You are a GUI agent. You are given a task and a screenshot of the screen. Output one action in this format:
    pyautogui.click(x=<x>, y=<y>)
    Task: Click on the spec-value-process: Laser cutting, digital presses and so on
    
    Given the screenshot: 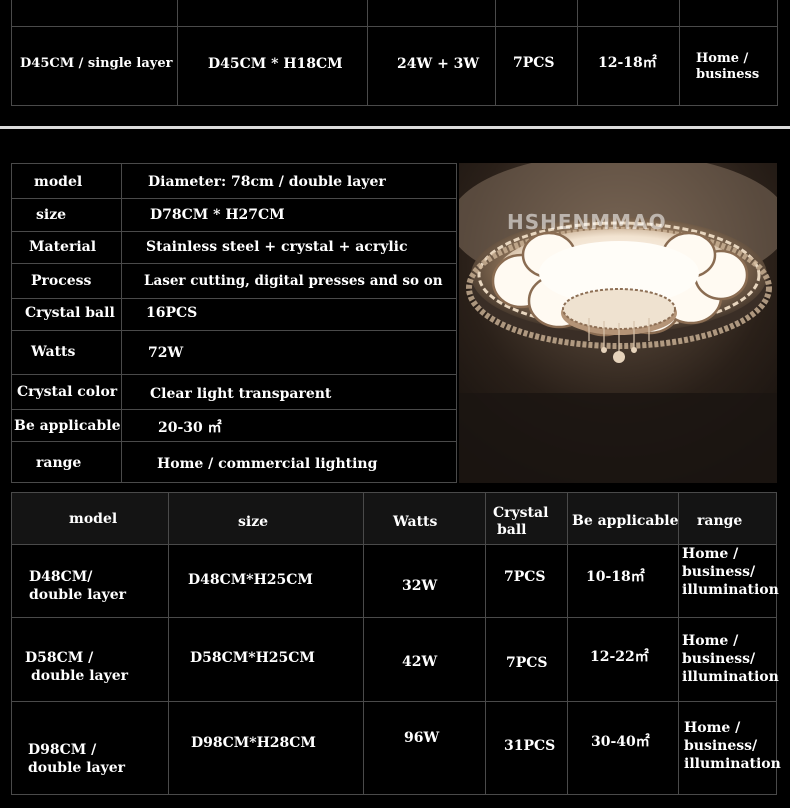 What is the action you would take?
    pyautogui.click(x=293, y=281)
    